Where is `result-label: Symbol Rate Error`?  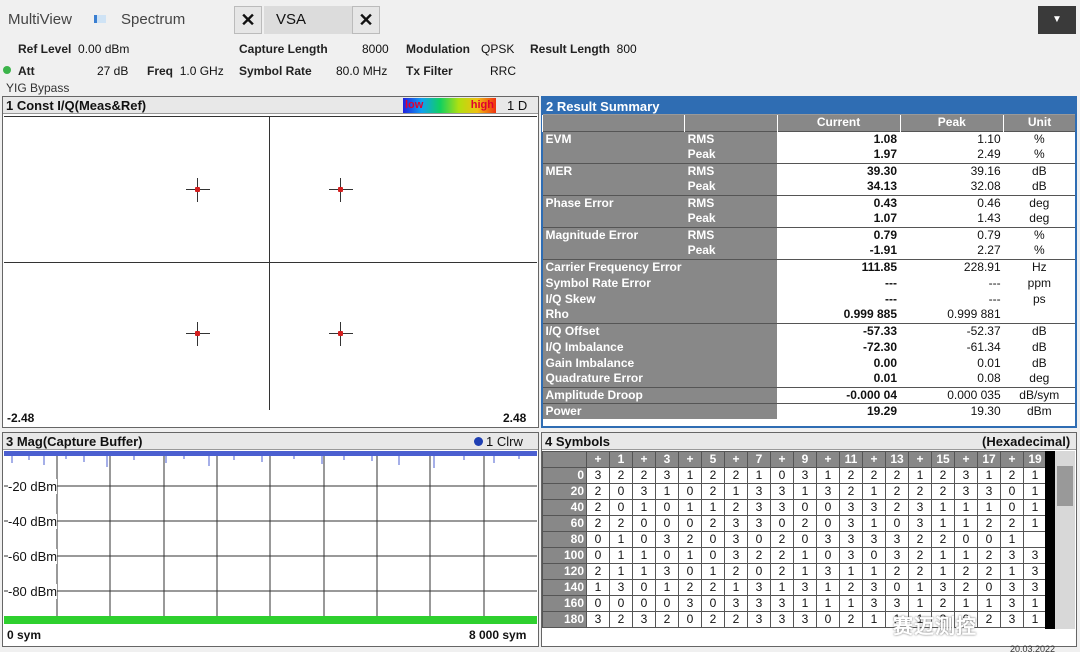
result-label: Symbol Rate Error is located at coordinates (613, 283).